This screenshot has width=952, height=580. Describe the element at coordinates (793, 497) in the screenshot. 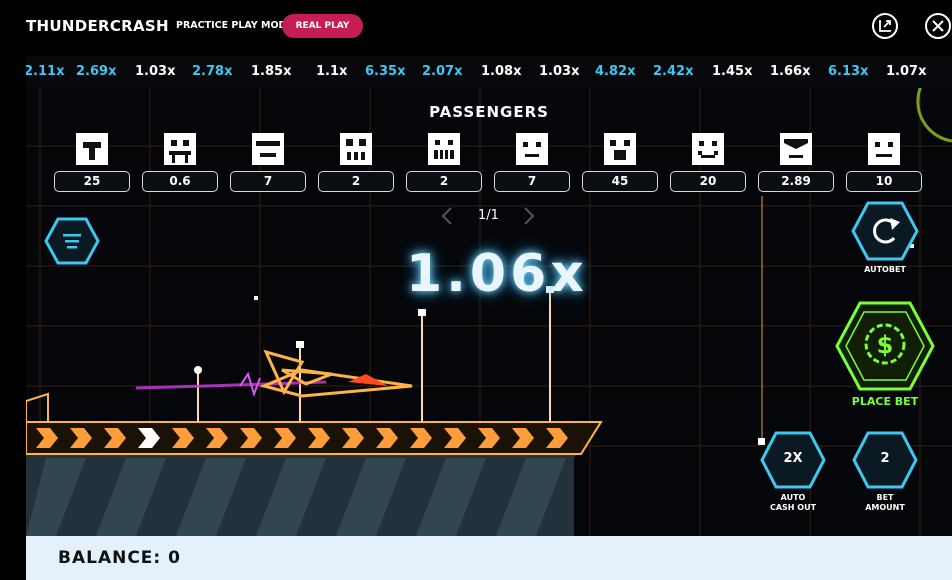

I see `auto-cash-out-label-line1: AUTO` at that location.